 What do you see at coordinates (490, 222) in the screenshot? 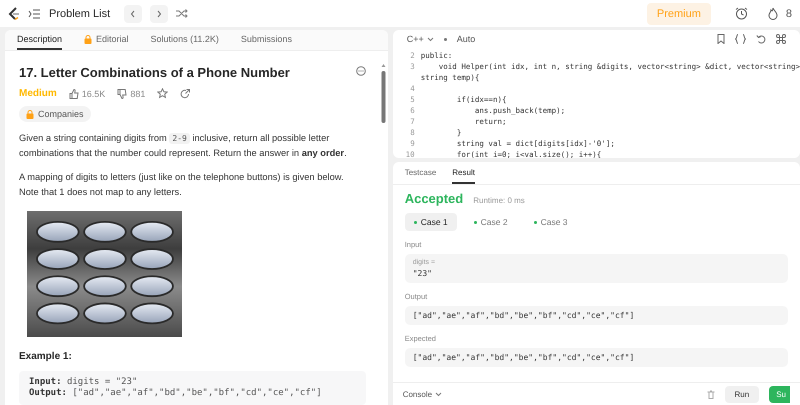
I see `case-tab: Case 2` at bounding box center [490, 222].